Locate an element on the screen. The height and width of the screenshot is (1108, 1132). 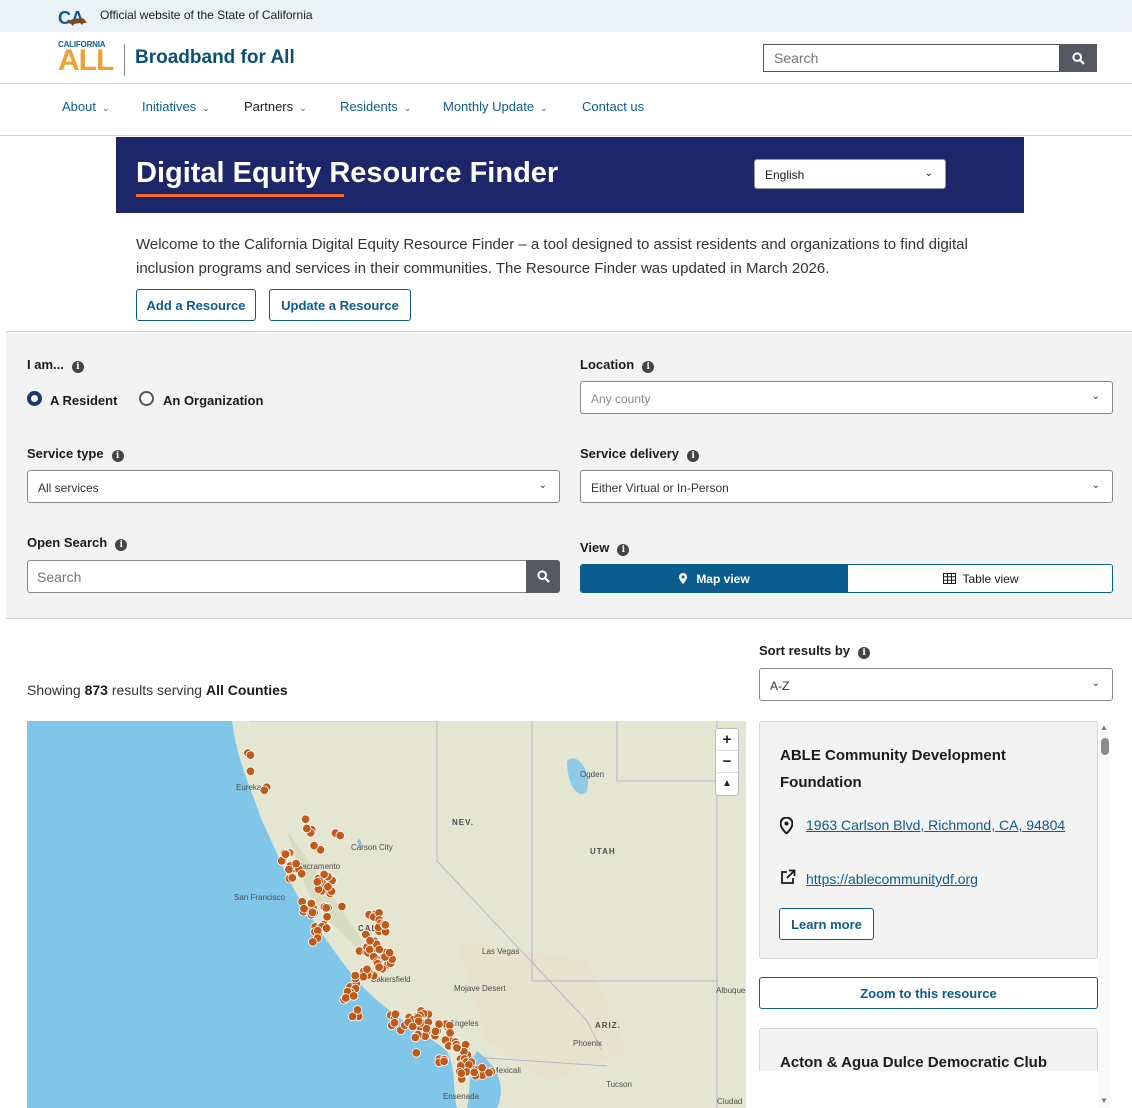
scrollbar-thumb is located at coordinates (1105, 746).